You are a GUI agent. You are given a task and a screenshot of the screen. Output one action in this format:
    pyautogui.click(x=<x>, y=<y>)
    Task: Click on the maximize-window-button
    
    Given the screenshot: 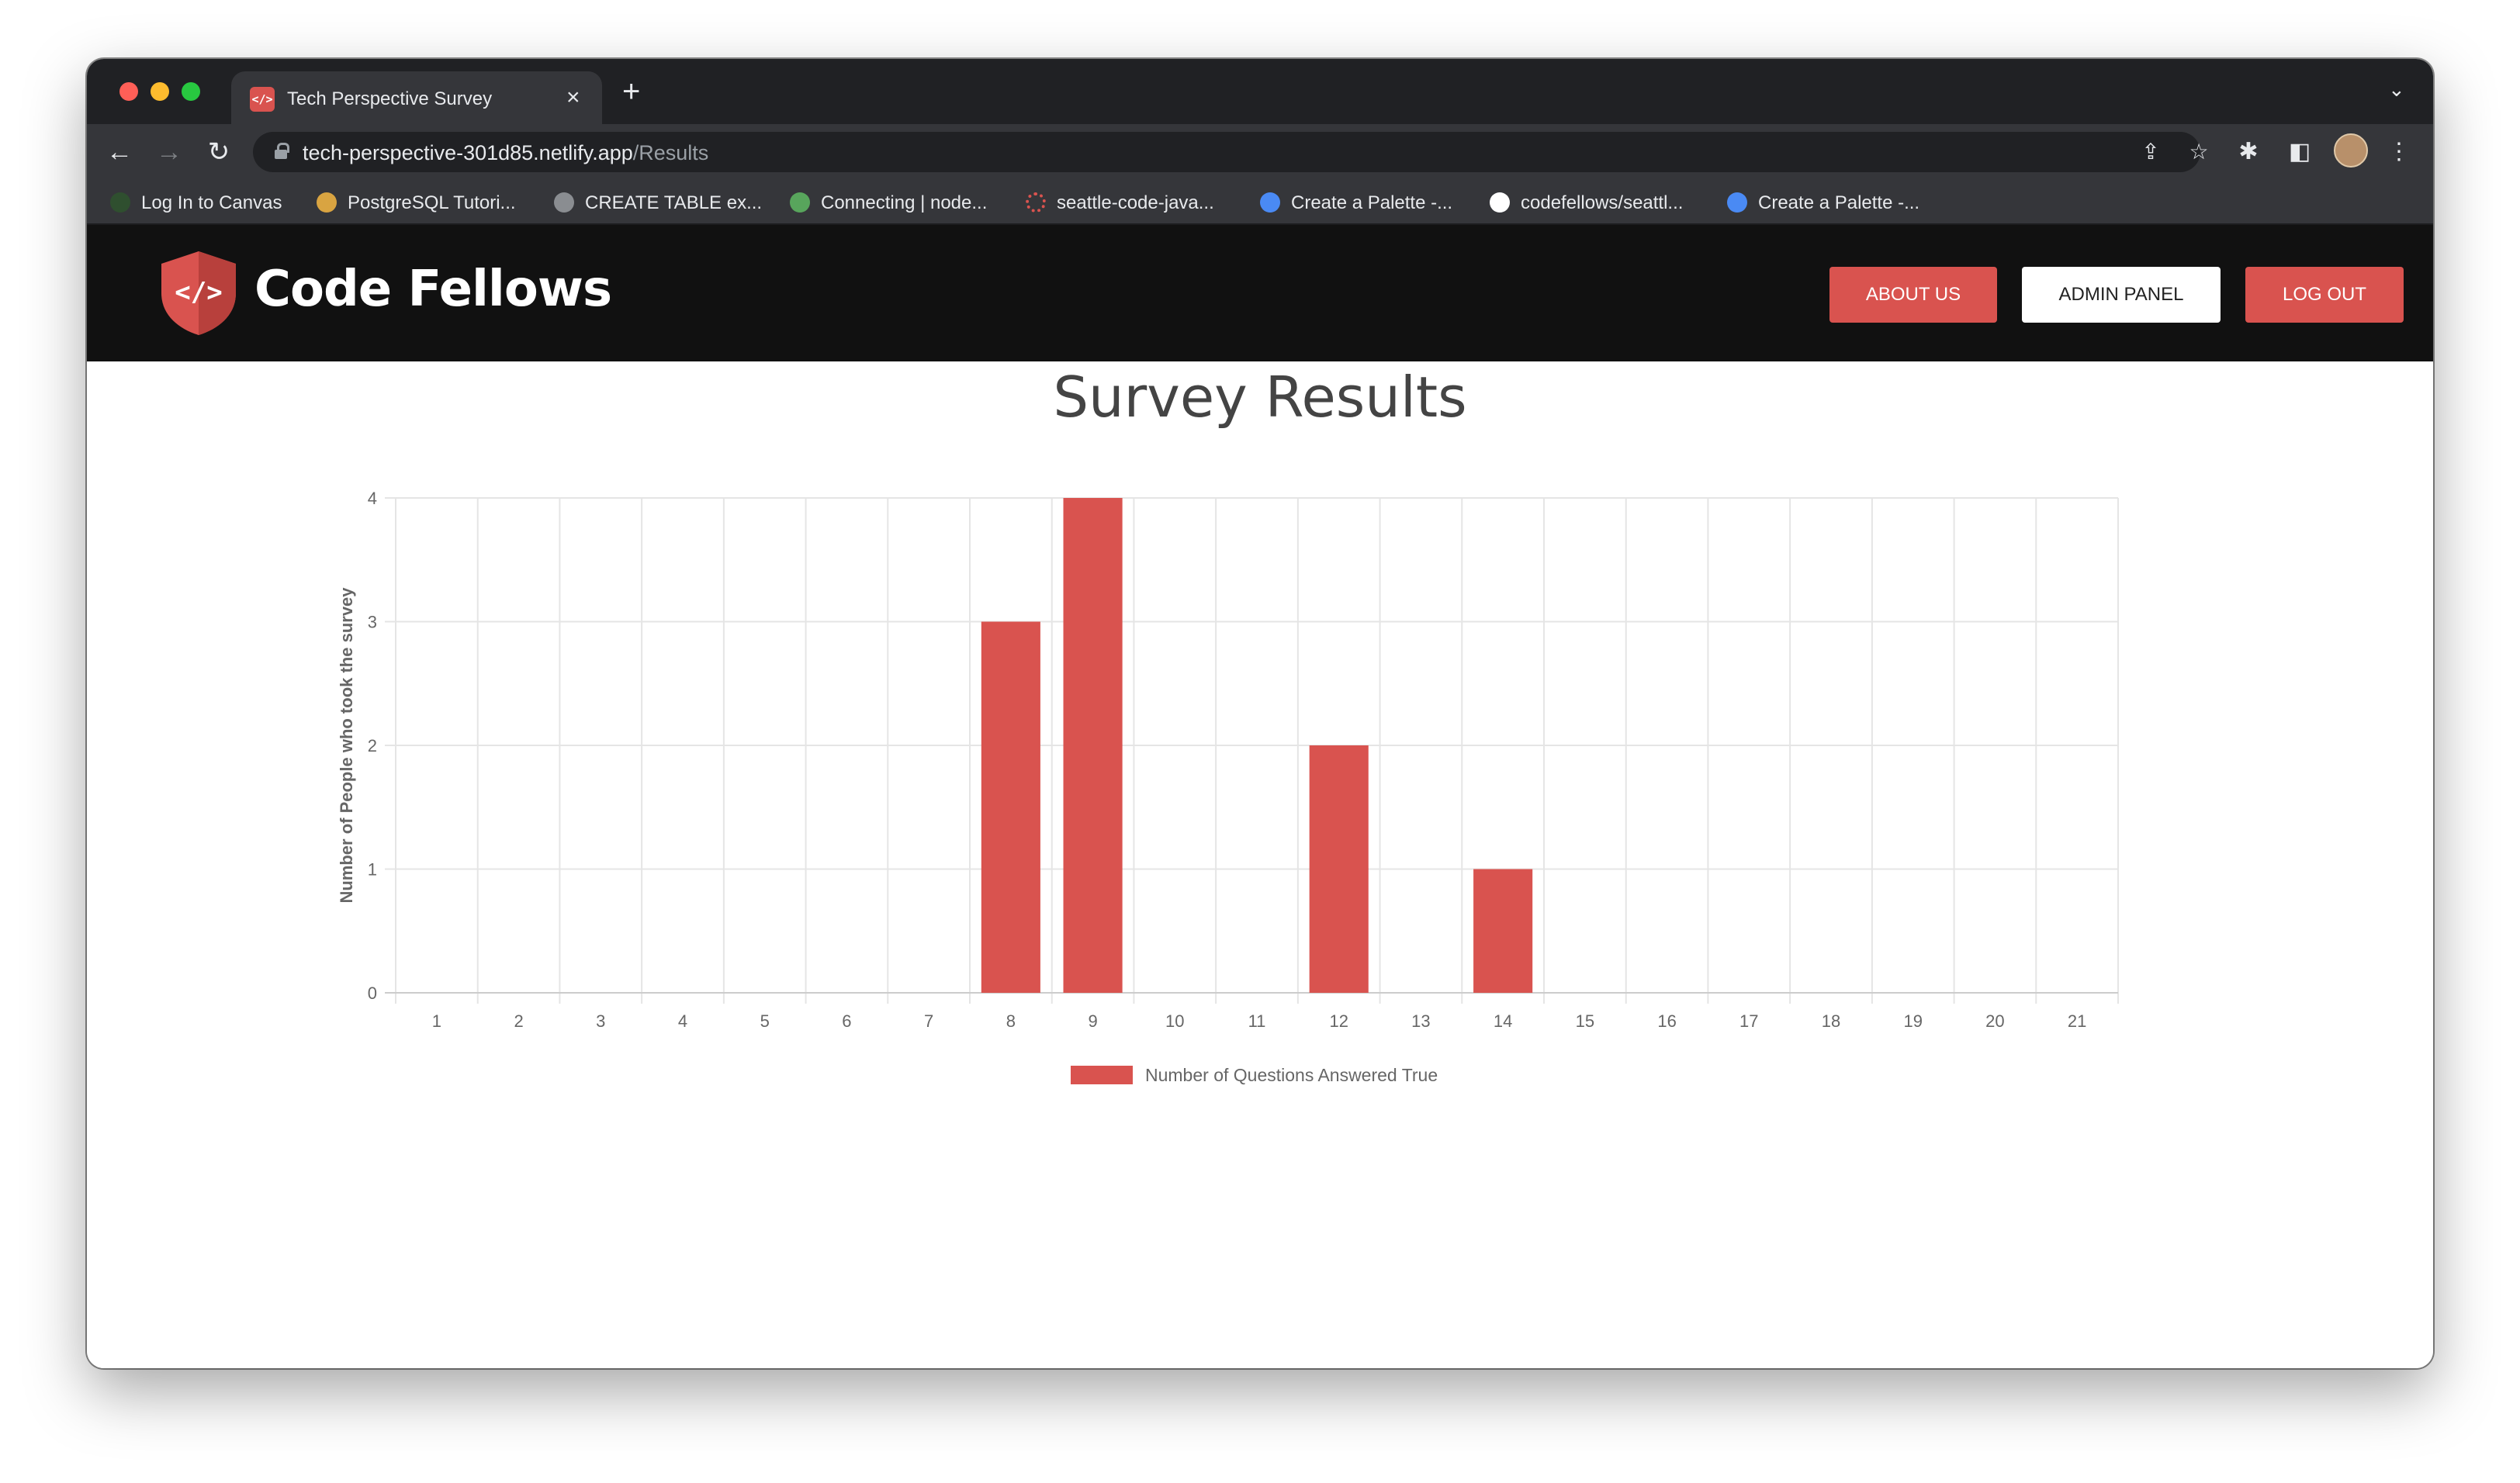 What is the action you would take?
    pyautogui.click(x=191, y=91)
    